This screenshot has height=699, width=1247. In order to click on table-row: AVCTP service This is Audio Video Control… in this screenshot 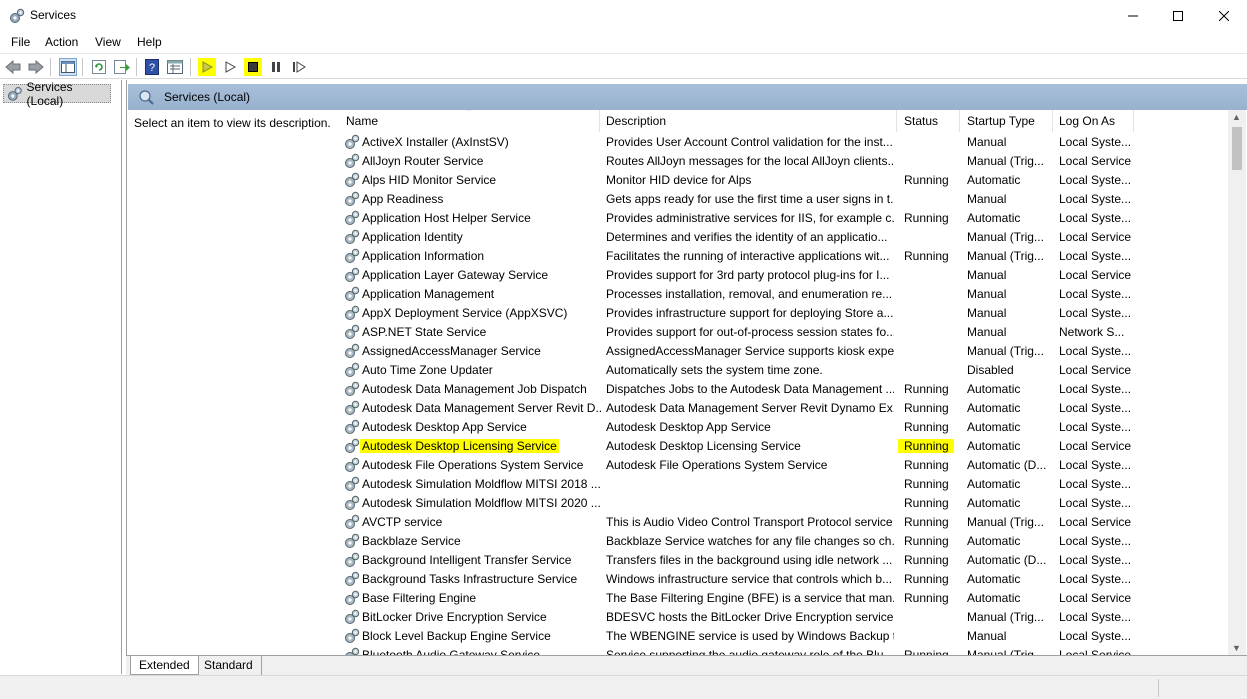, I will do `click(783, 521)`.